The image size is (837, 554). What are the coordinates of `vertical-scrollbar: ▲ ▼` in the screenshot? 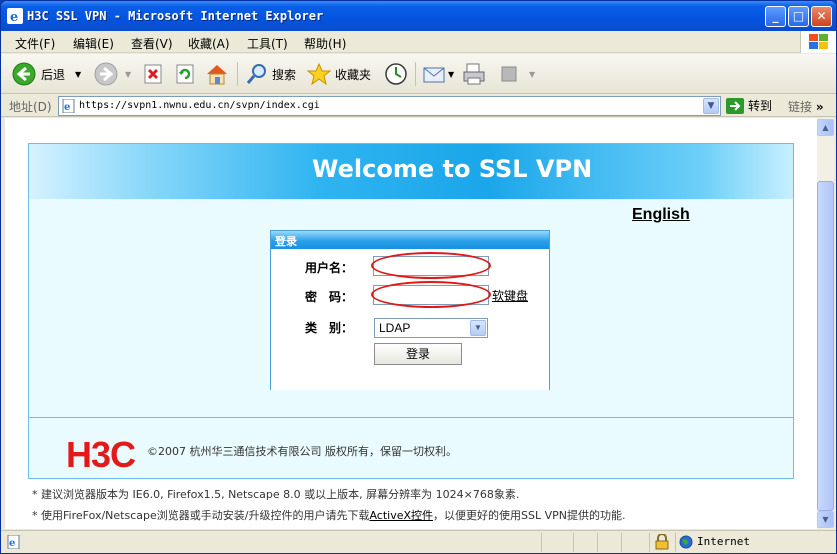 It's located at (825, 323).